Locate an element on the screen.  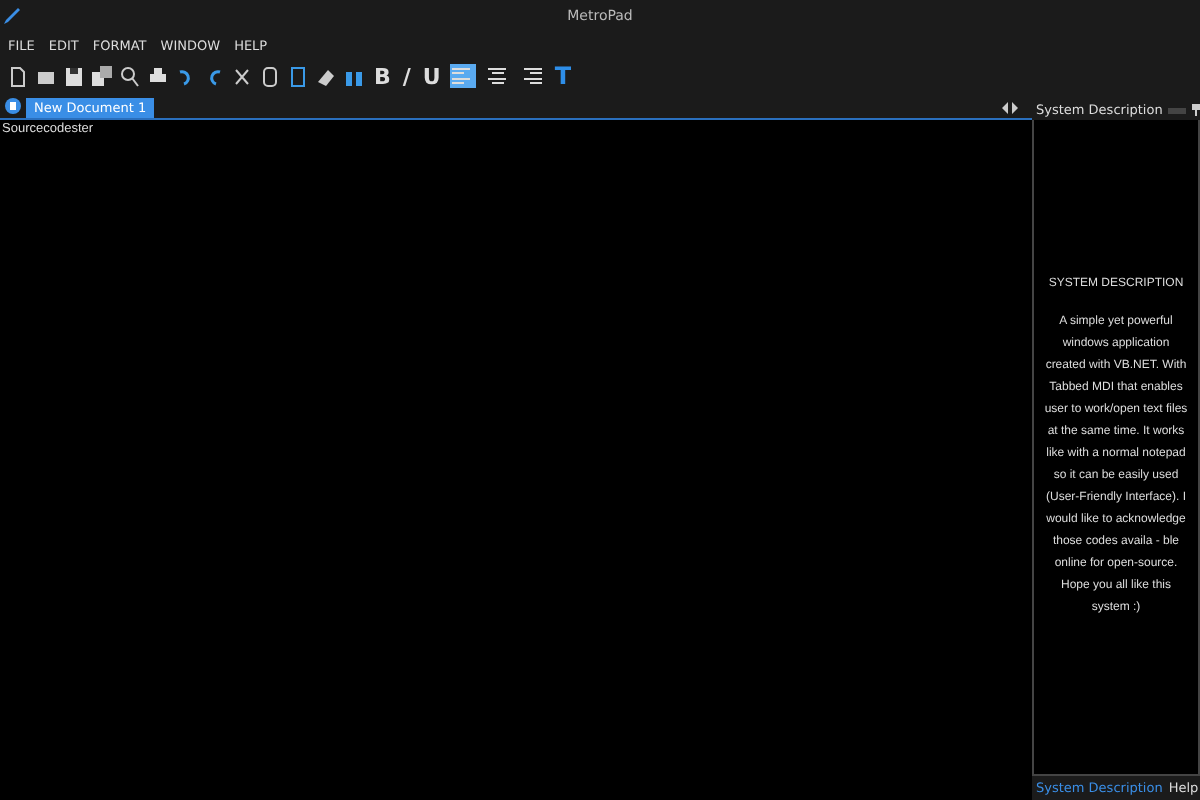
search-icon is located at coordinates (130, 76).